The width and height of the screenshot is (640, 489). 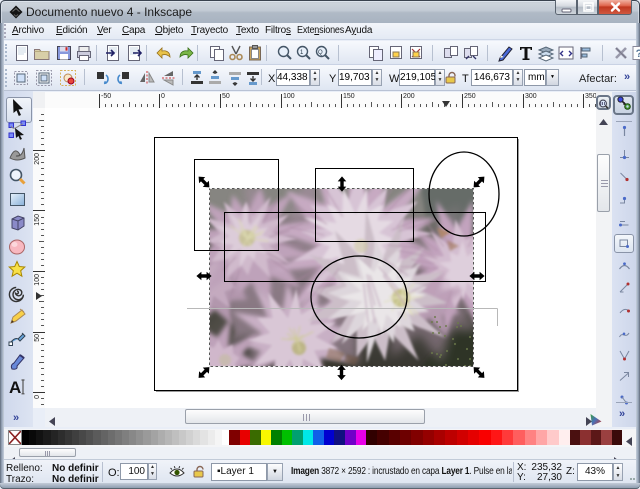 I want to click on svg-text: Q, so click(x=320, y=53).